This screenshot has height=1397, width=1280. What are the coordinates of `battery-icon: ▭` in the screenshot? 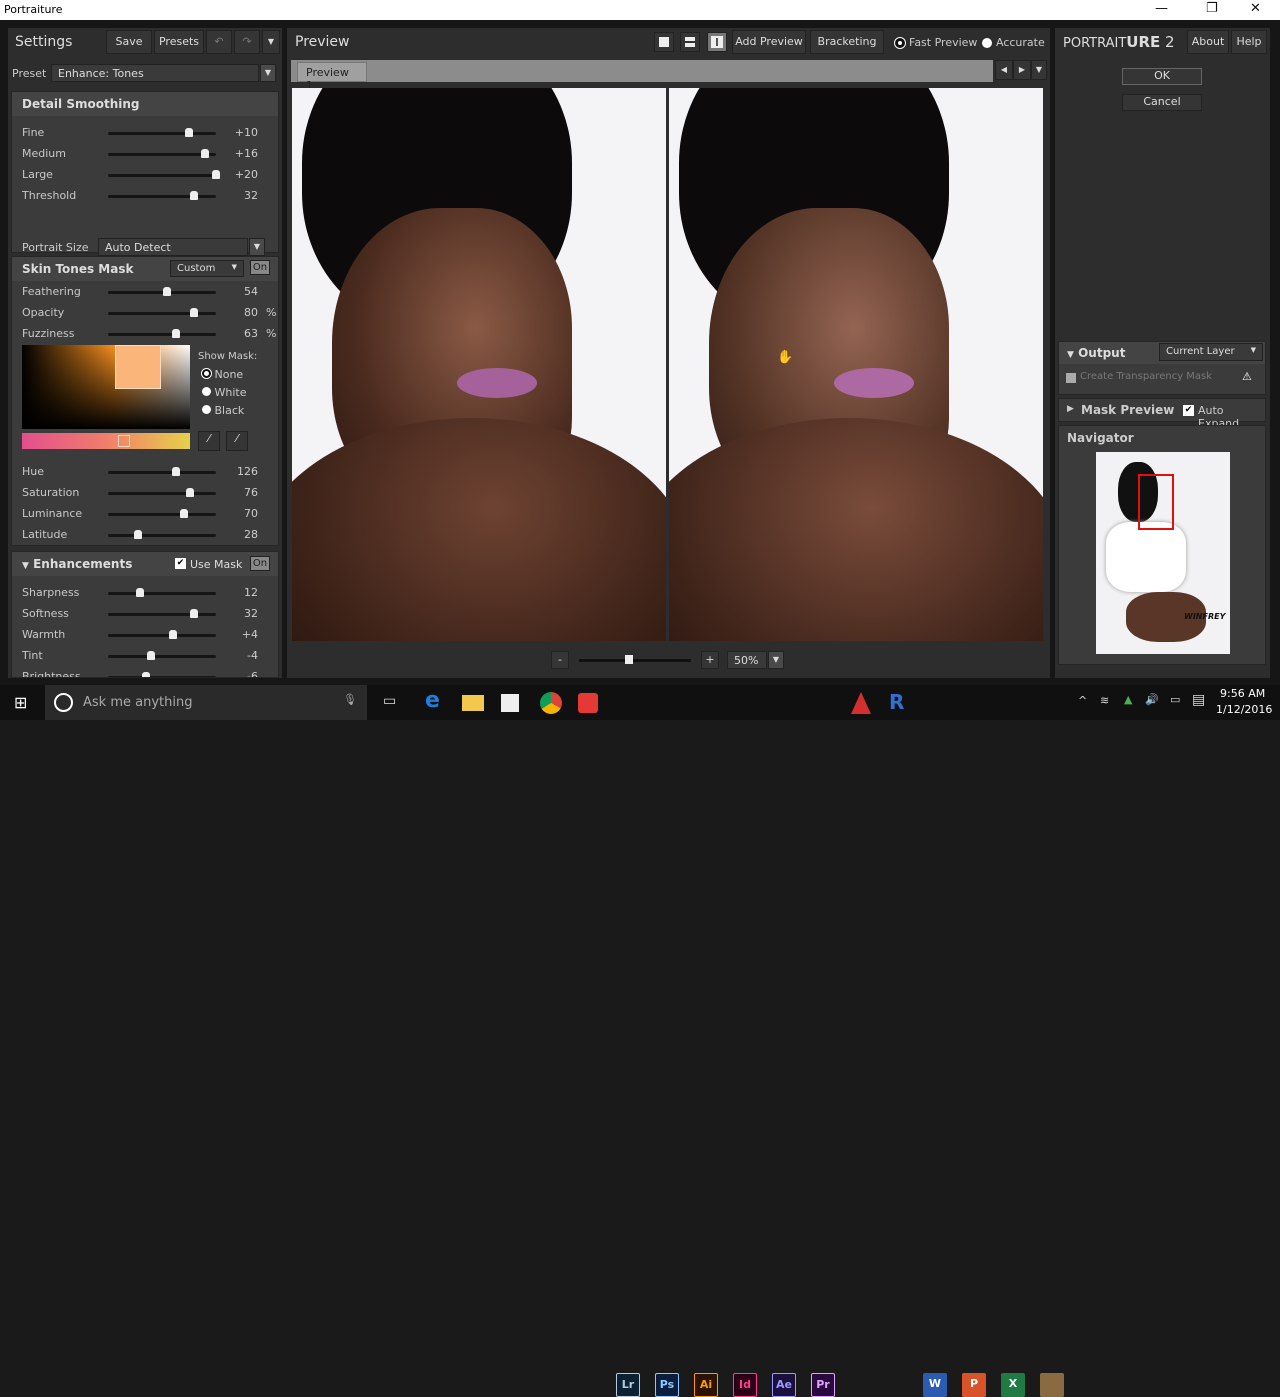 It's located at (1175, 699).